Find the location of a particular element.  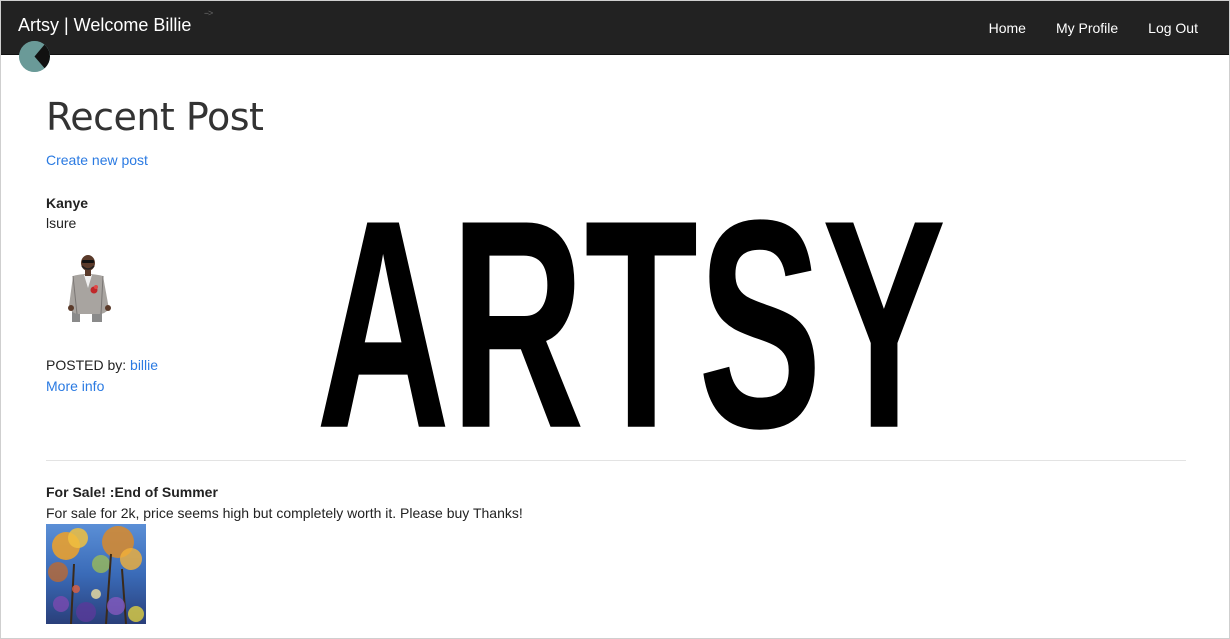

post-title: For Sale! :End of Summer is located at coordinates (132, 492).